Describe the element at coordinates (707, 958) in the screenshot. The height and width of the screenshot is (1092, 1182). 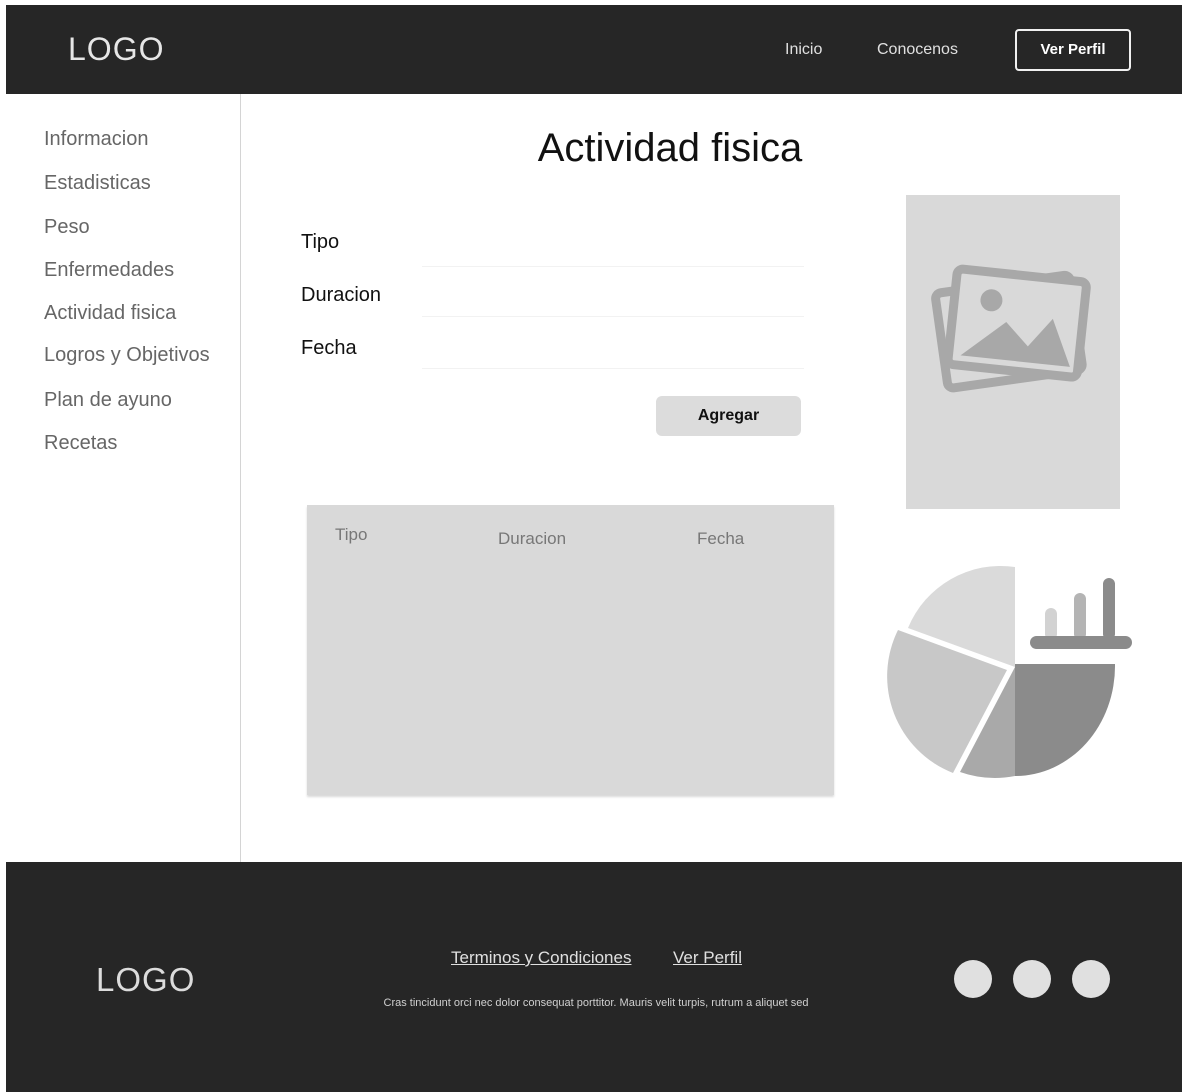
I see `footer-ver-perfil-link: Ver Perfil` at that location.